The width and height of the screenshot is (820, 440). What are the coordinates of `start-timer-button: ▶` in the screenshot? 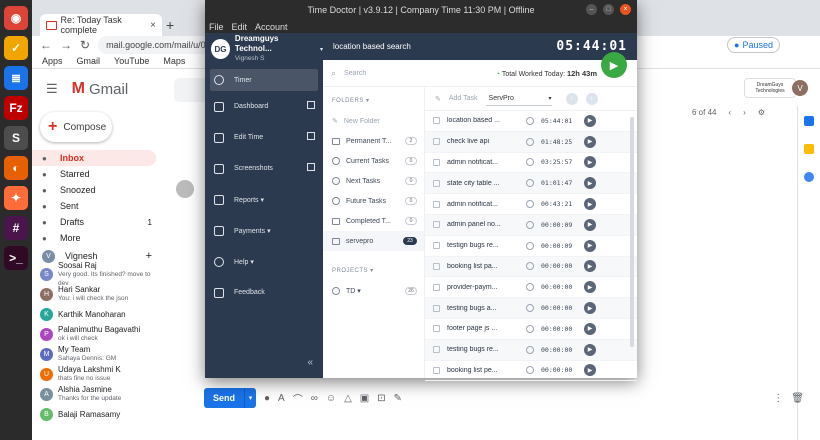 It's located at (614, 65).